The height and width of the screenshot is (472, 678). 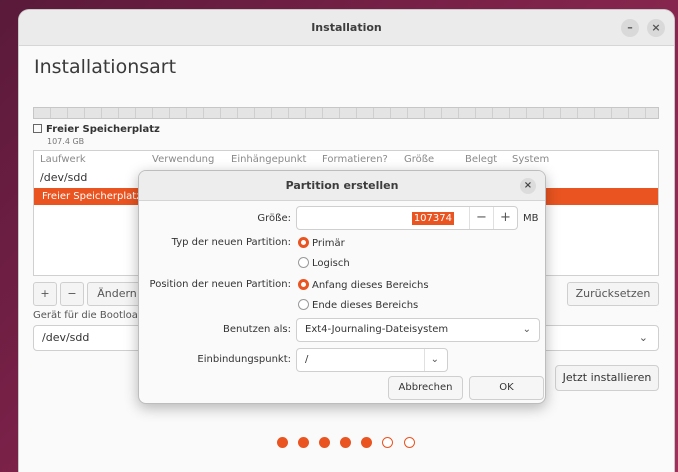 What do you see at coordinates (432, 218) in the screenshot?
I see `size-input: 107374` at bounding box center [432, 218].